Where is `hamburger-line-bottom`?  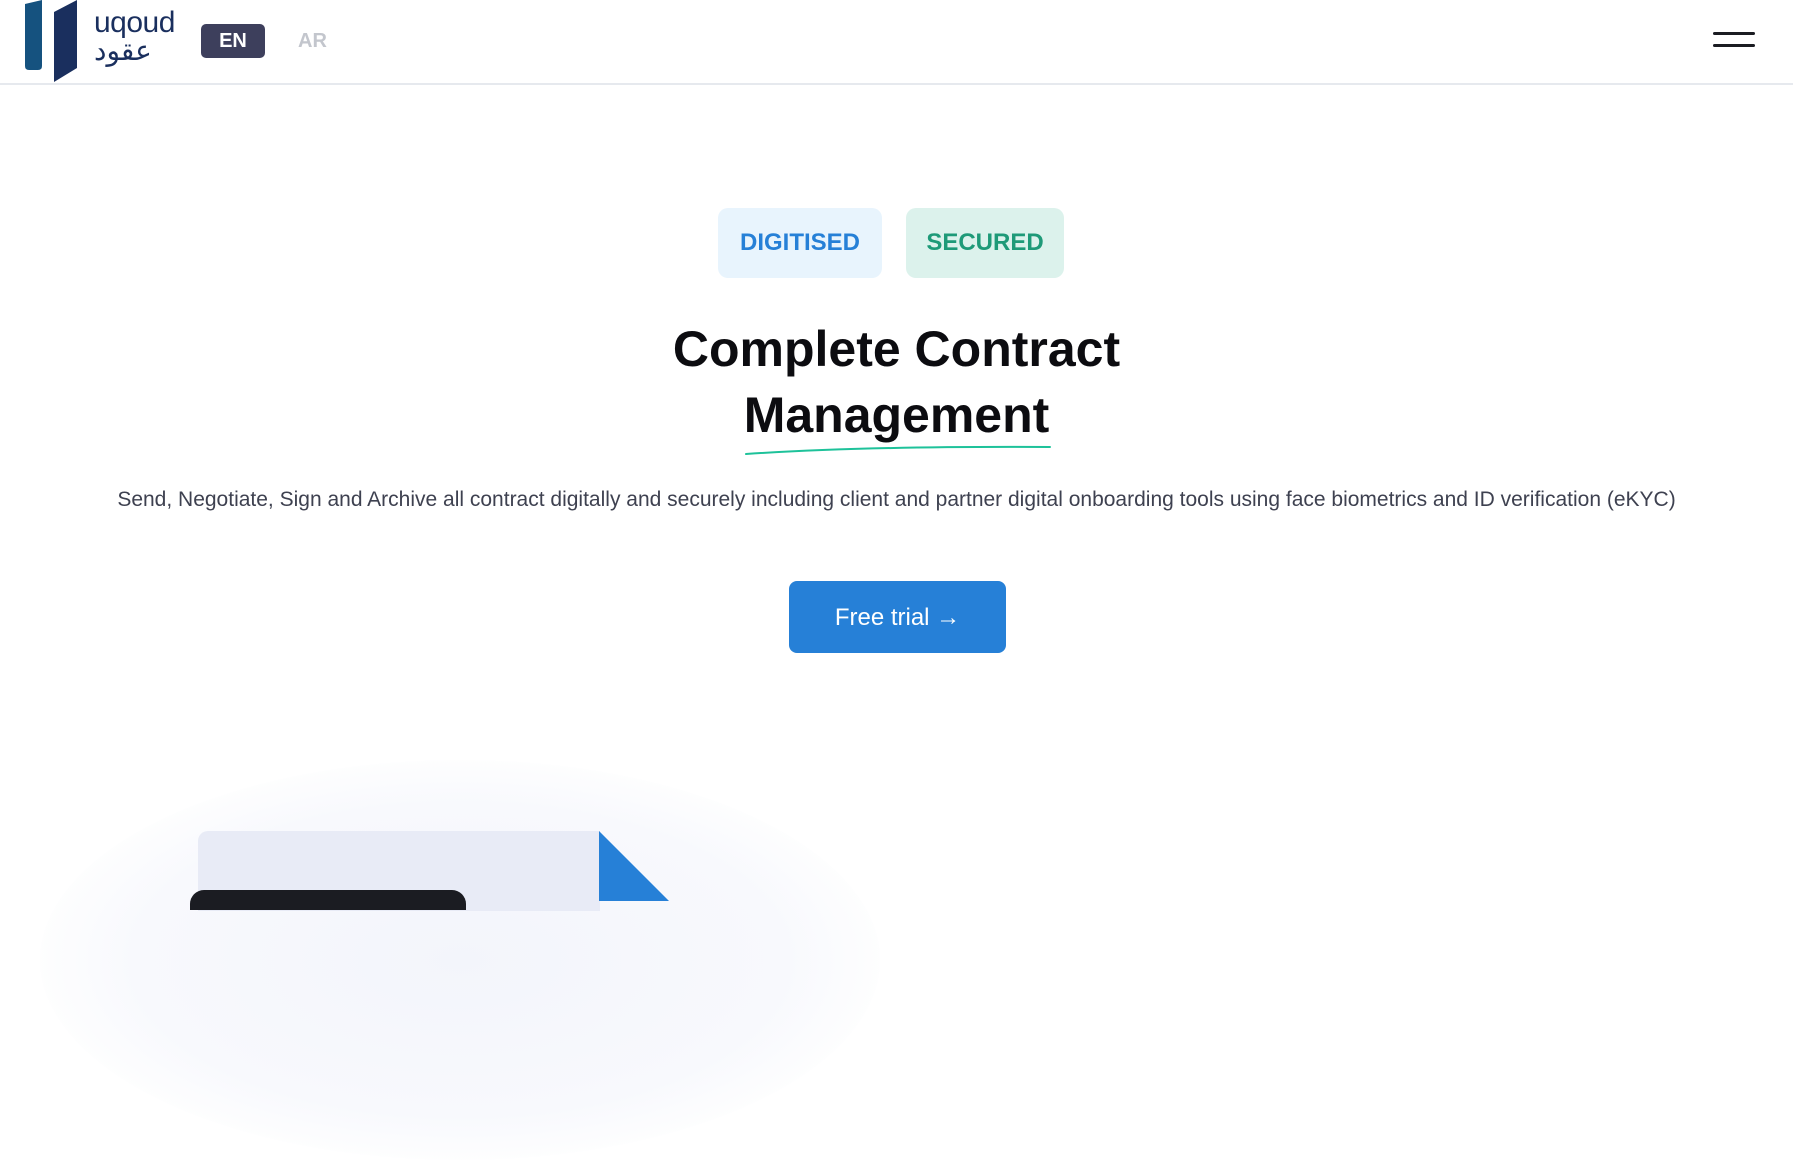 hamburger-line-bottom is located at coordinates (1734, 45).